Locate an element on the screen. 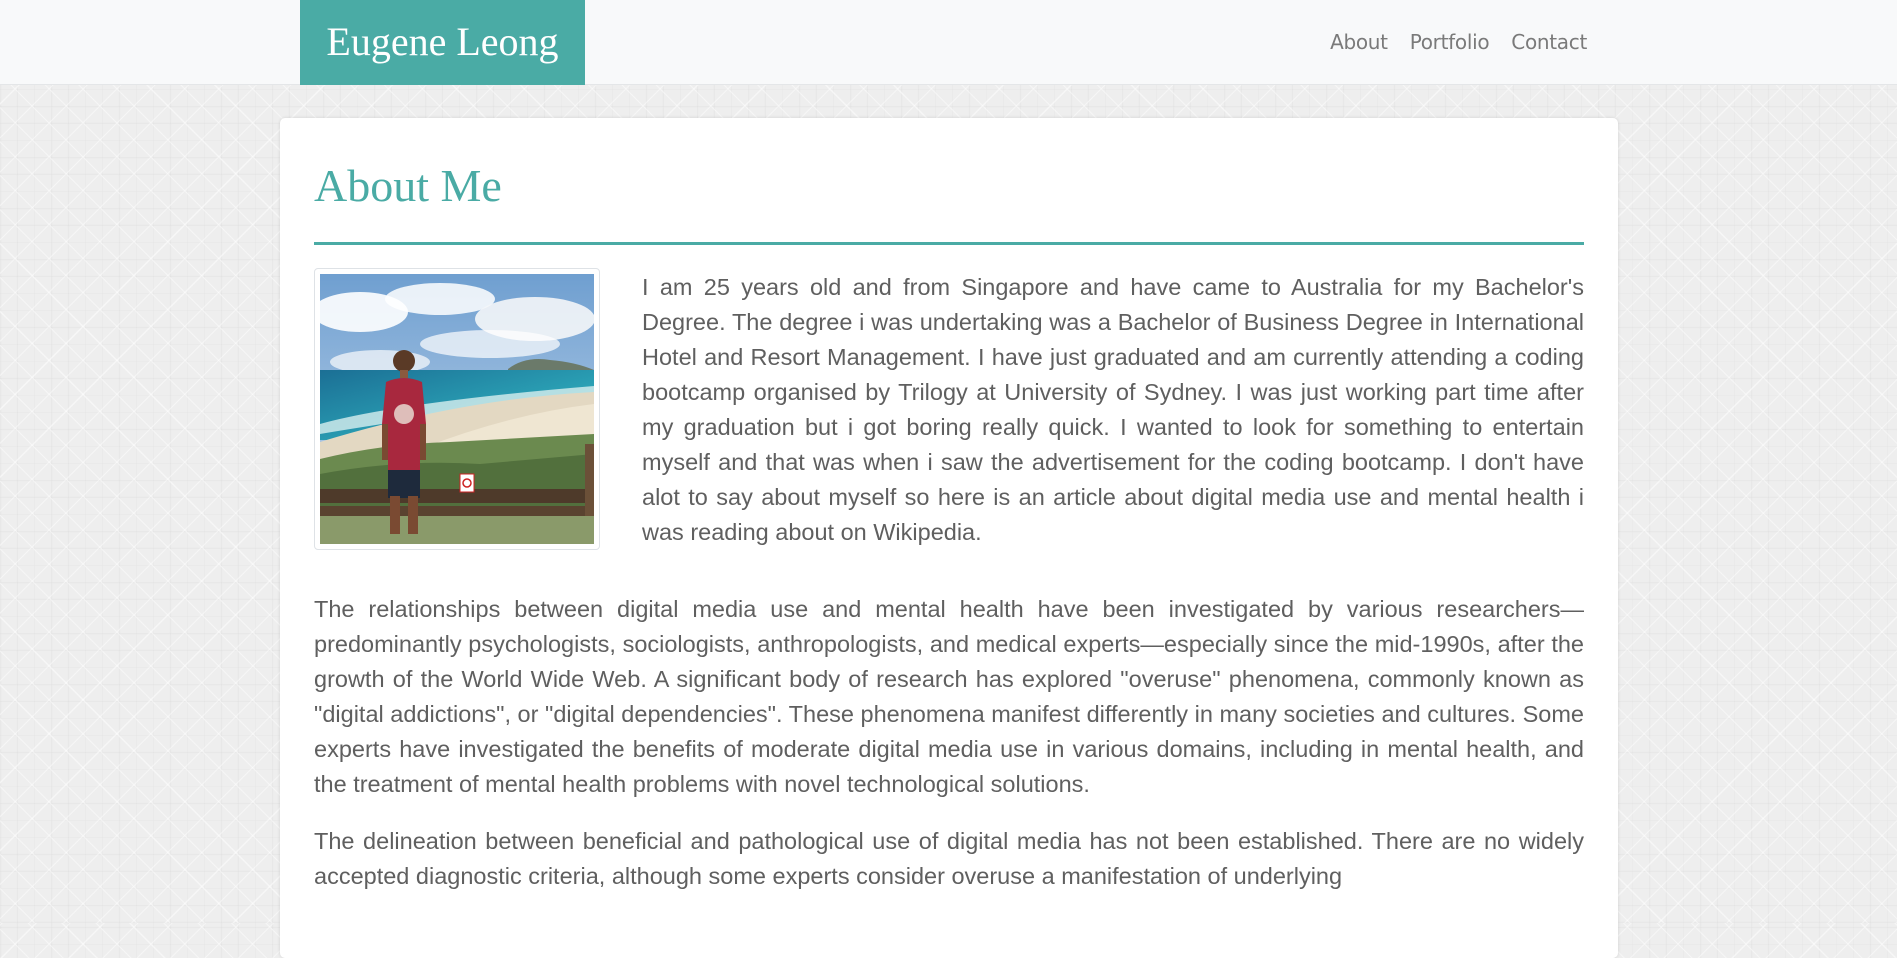 Image resolution: width=1897 pixels, height=958 pixels. nav-link-about: About is located at coordinates (1359, 42).